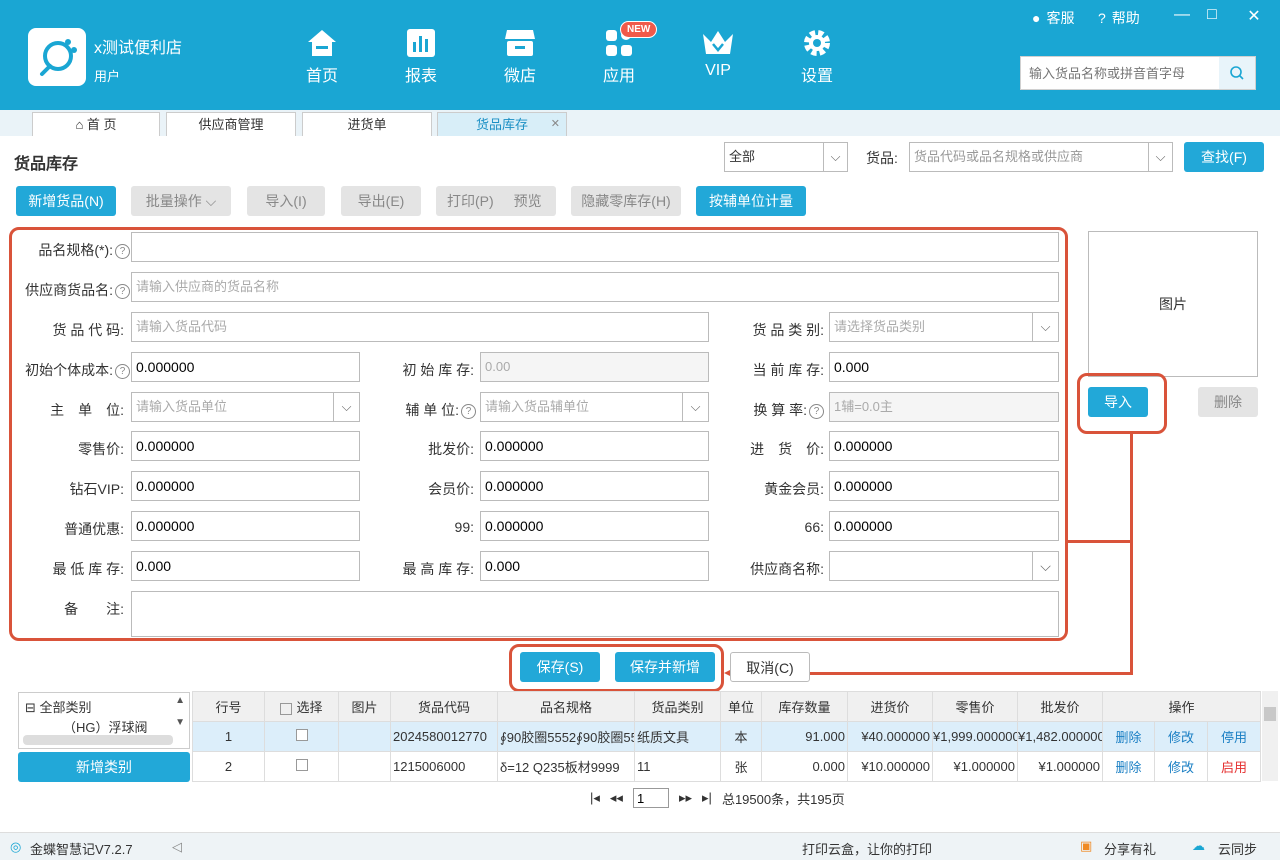 The width and height of the screenshot is (1280, 860). Describe the element at coordinates (1237, 73) in the screenshot. I see `search-button` at that location.